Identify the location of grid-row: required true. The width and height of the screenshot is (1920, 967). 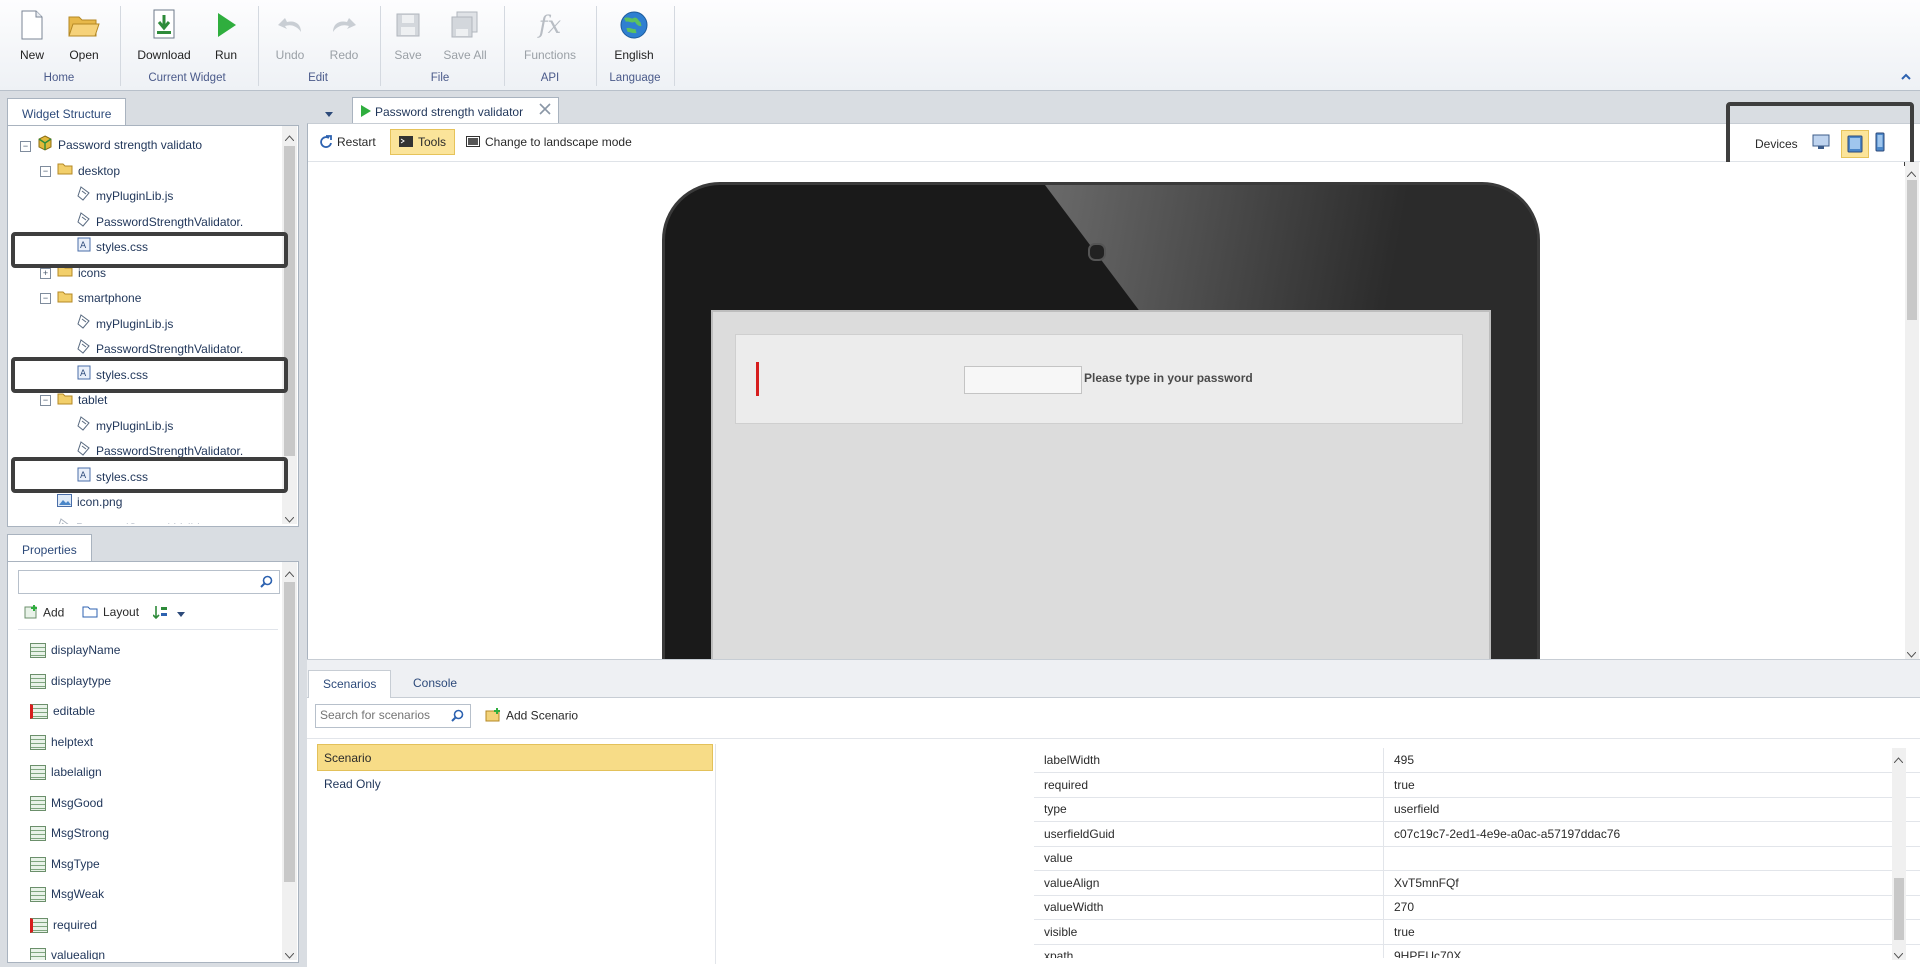
(1477, 785).